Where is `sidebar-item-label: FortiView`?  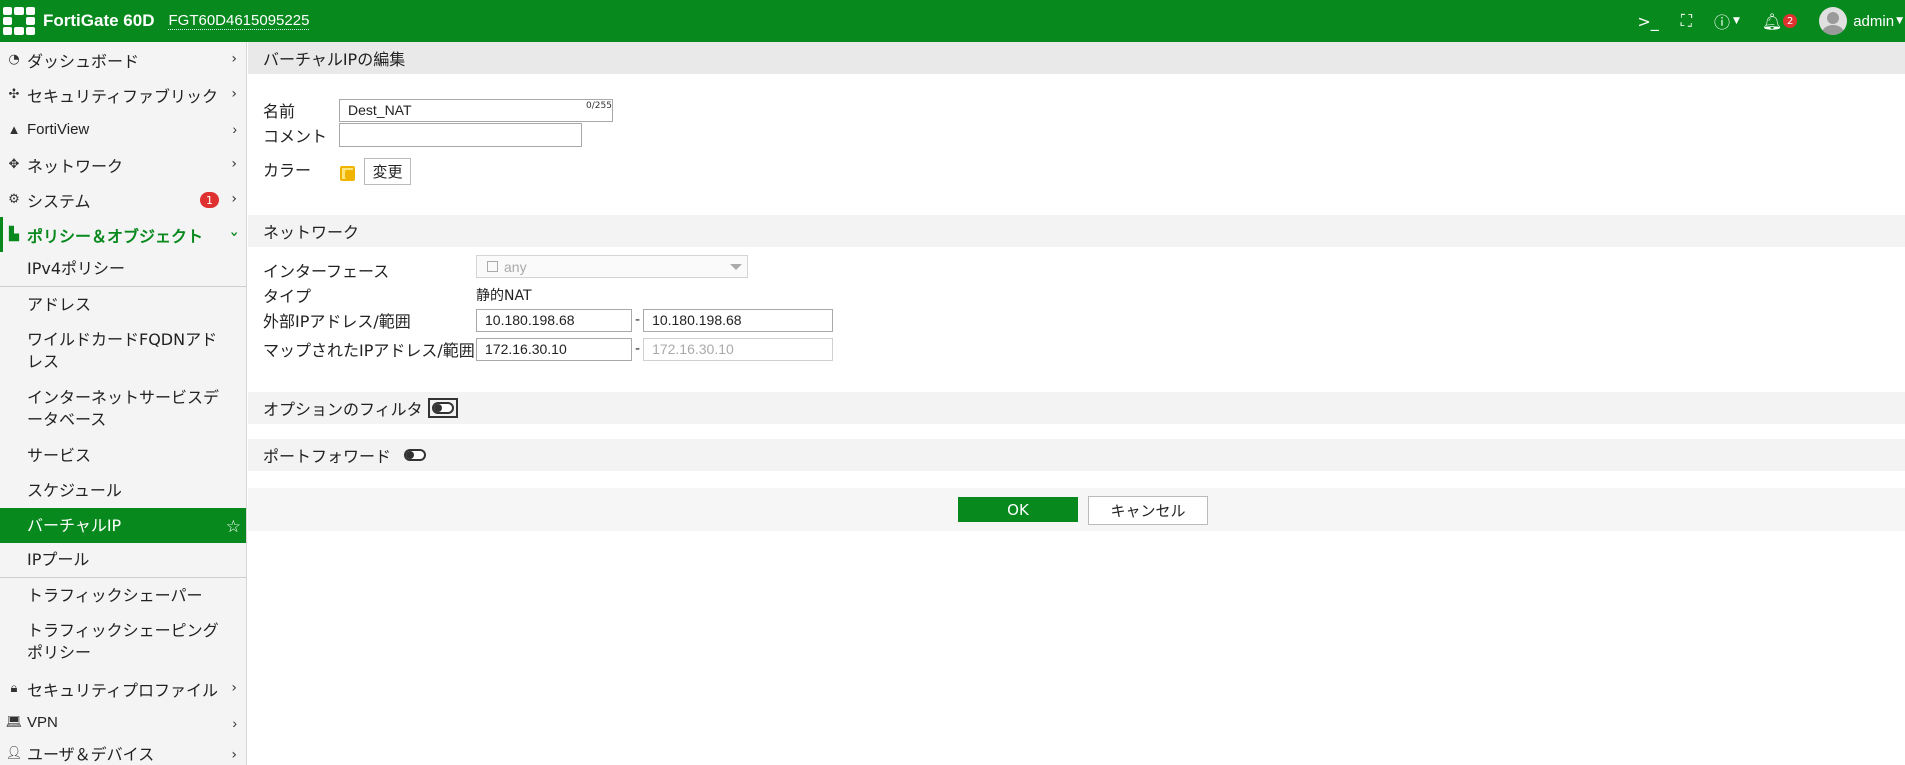 sidebar-item-label: FortiView is located at coordinates (58, 129).